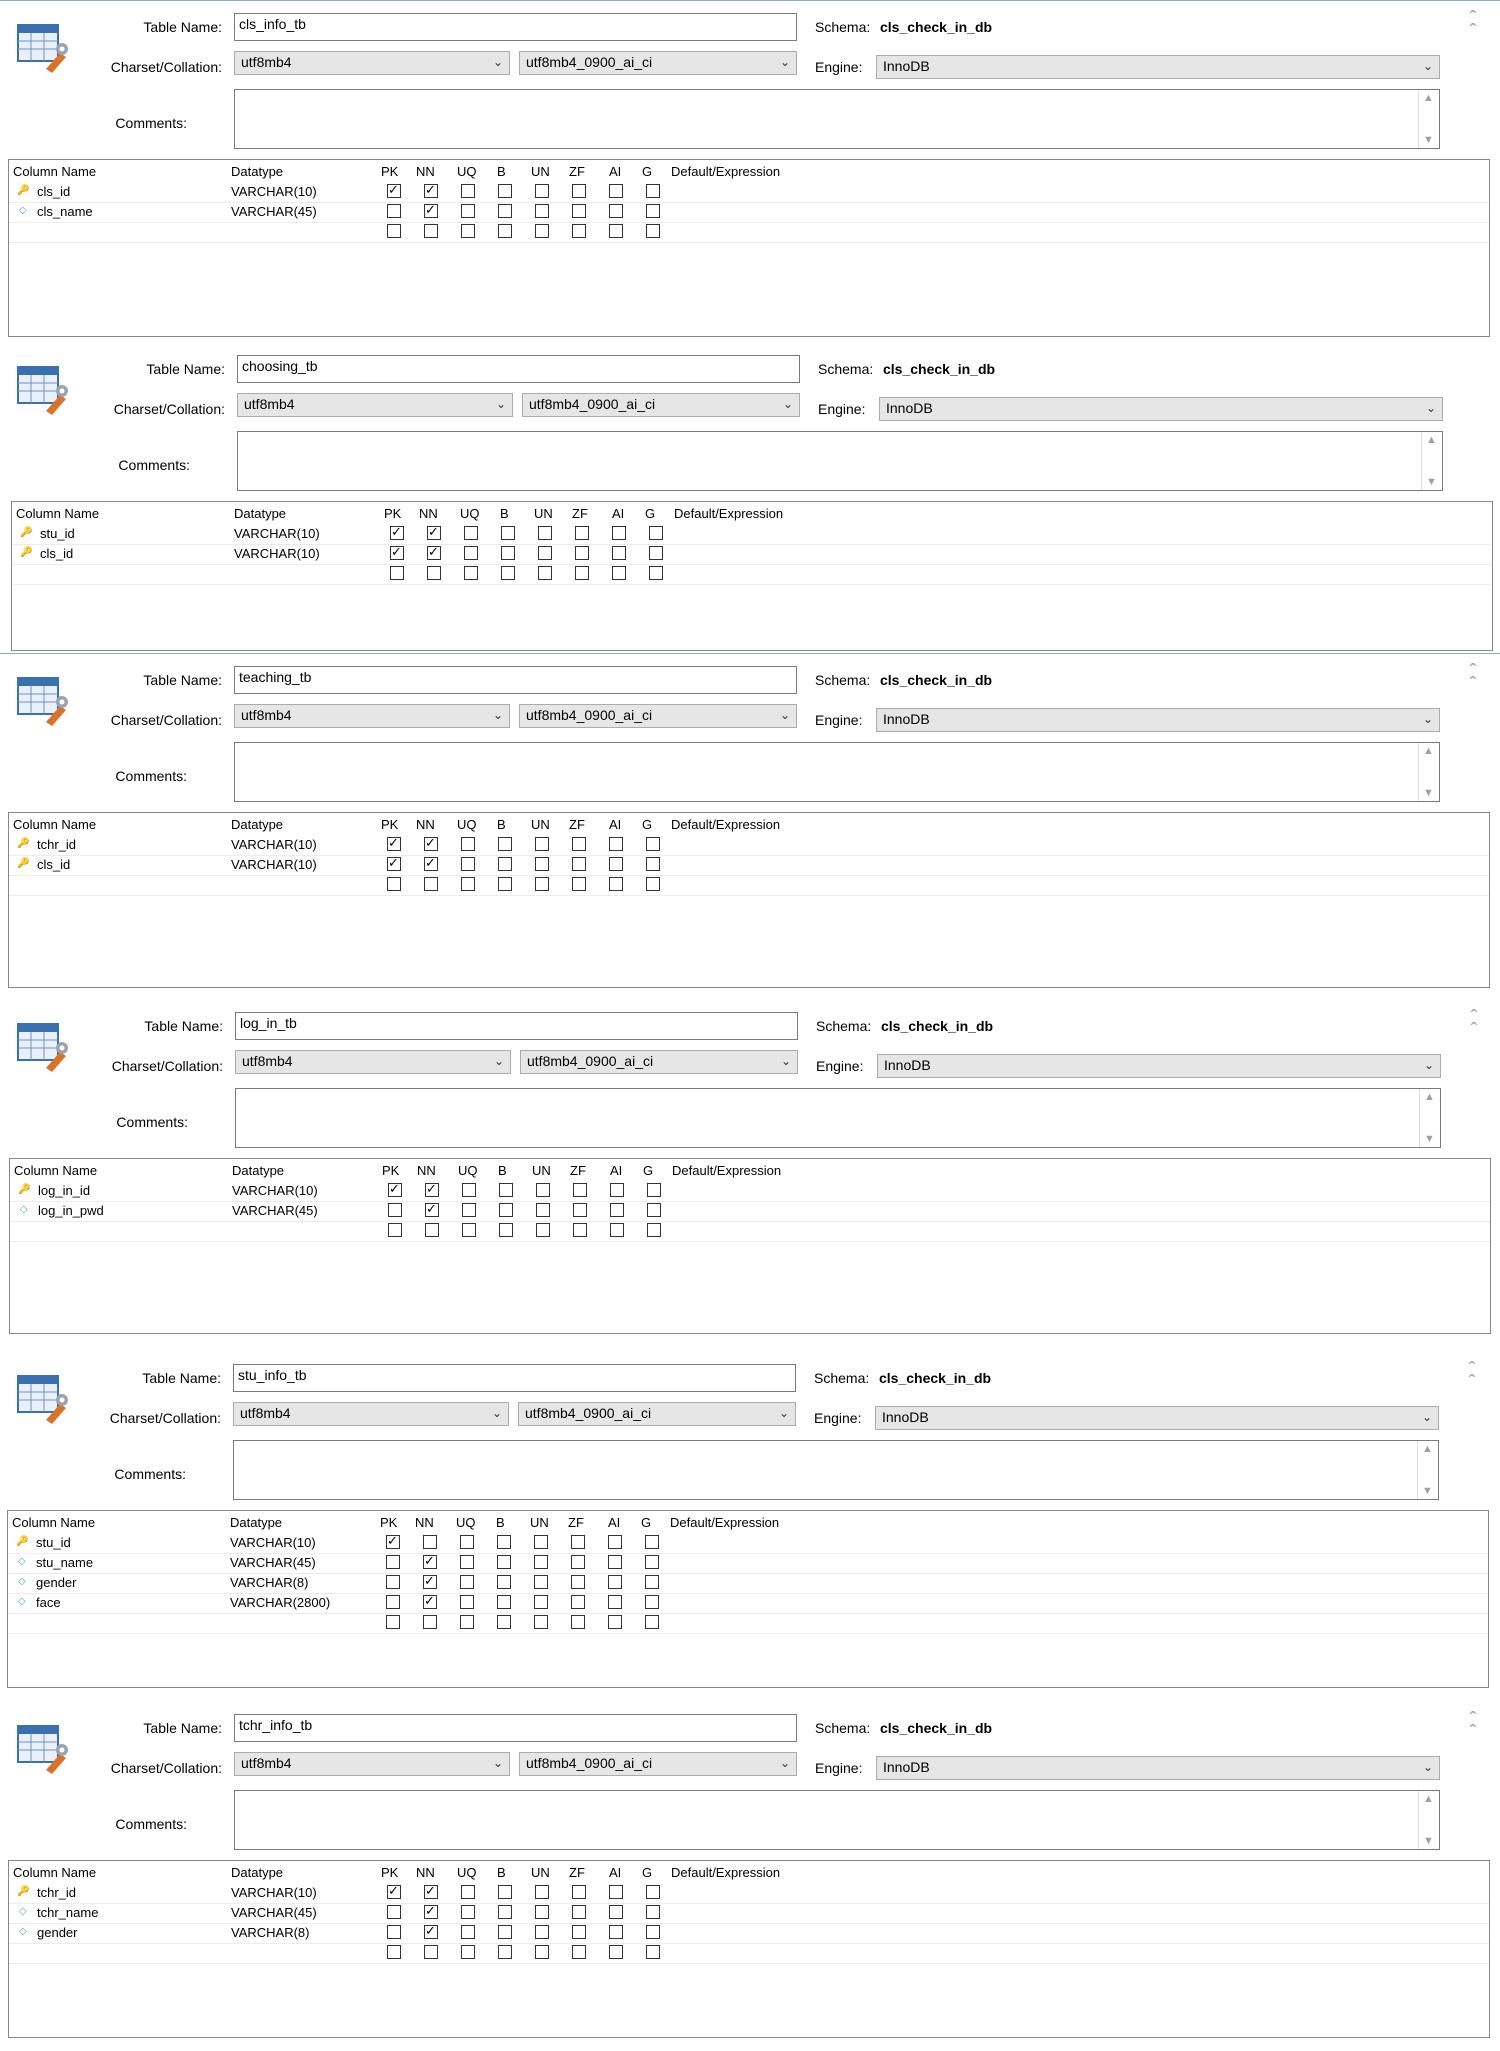 The height and width of the screenshot is (2051, 1500). I want to click on datatype-cell: VARCHAR(10), so click(274, 1892).